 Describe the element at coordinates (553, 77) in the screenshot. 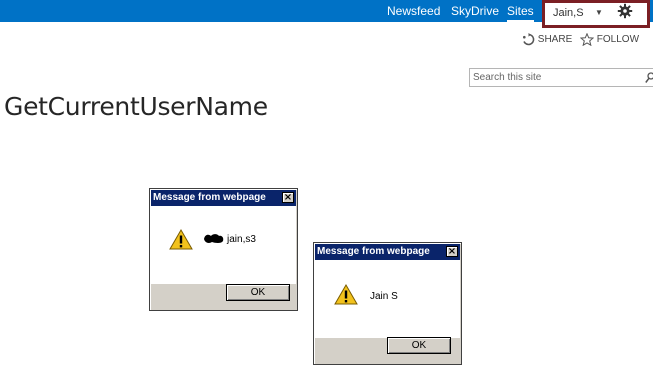

I see `search-input` at that location.